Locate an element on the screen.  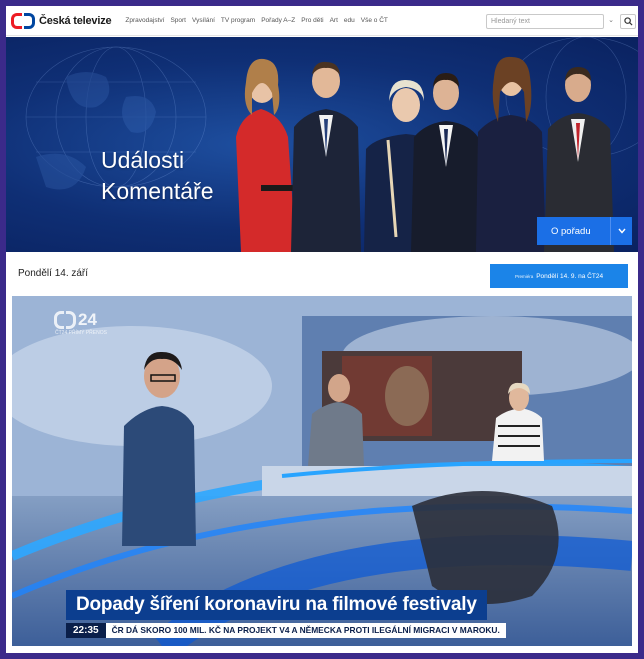
nav-item-porady: Pořady A–Z is located at coordinates (278, 20).